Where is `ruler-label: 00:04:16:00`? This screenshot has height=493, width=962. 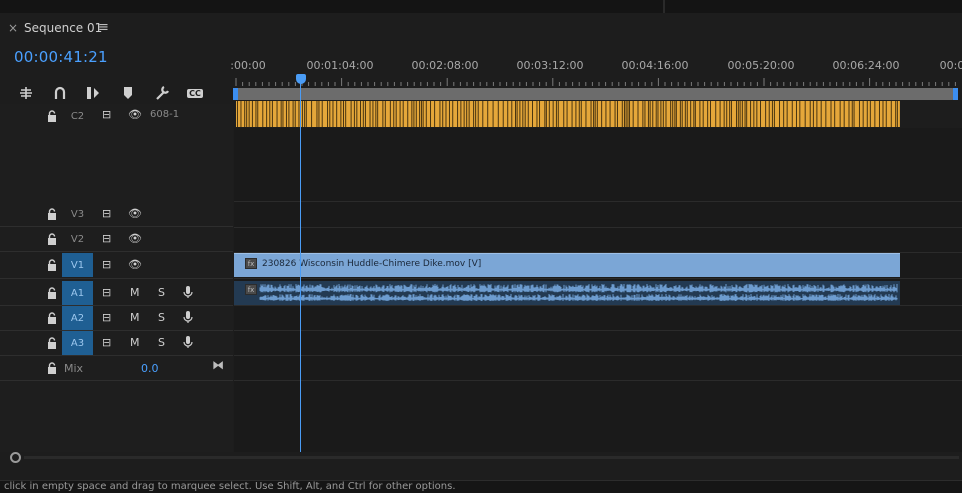
ruler-label: 00:04:16:00 is located at coordinates (655, 65).